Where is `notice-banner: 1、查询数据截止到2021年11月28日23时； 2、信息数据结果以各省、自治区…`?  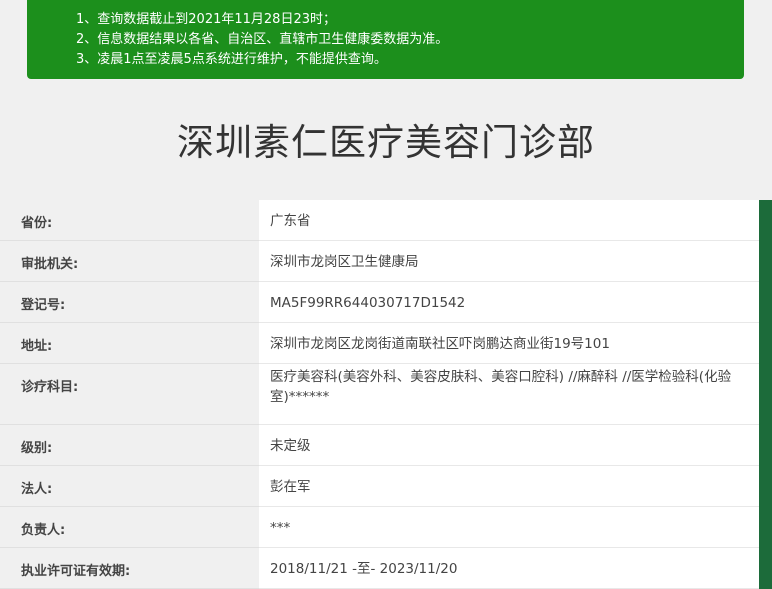 notice-banner: 1、查询数据截止到2021年11月28日23时； 2、信息数据结果以各省、自治区… is located at coordinates (385, 39).